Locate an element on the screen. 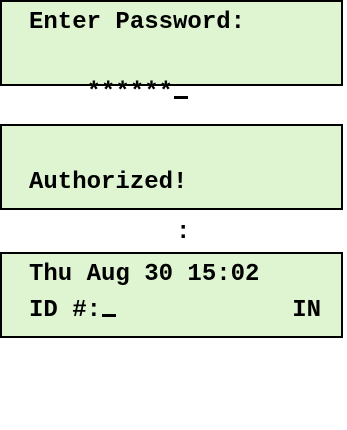 The width and height of the screenshot is (347, 430). id-label: ID #: is located at coordinates (65, 310).